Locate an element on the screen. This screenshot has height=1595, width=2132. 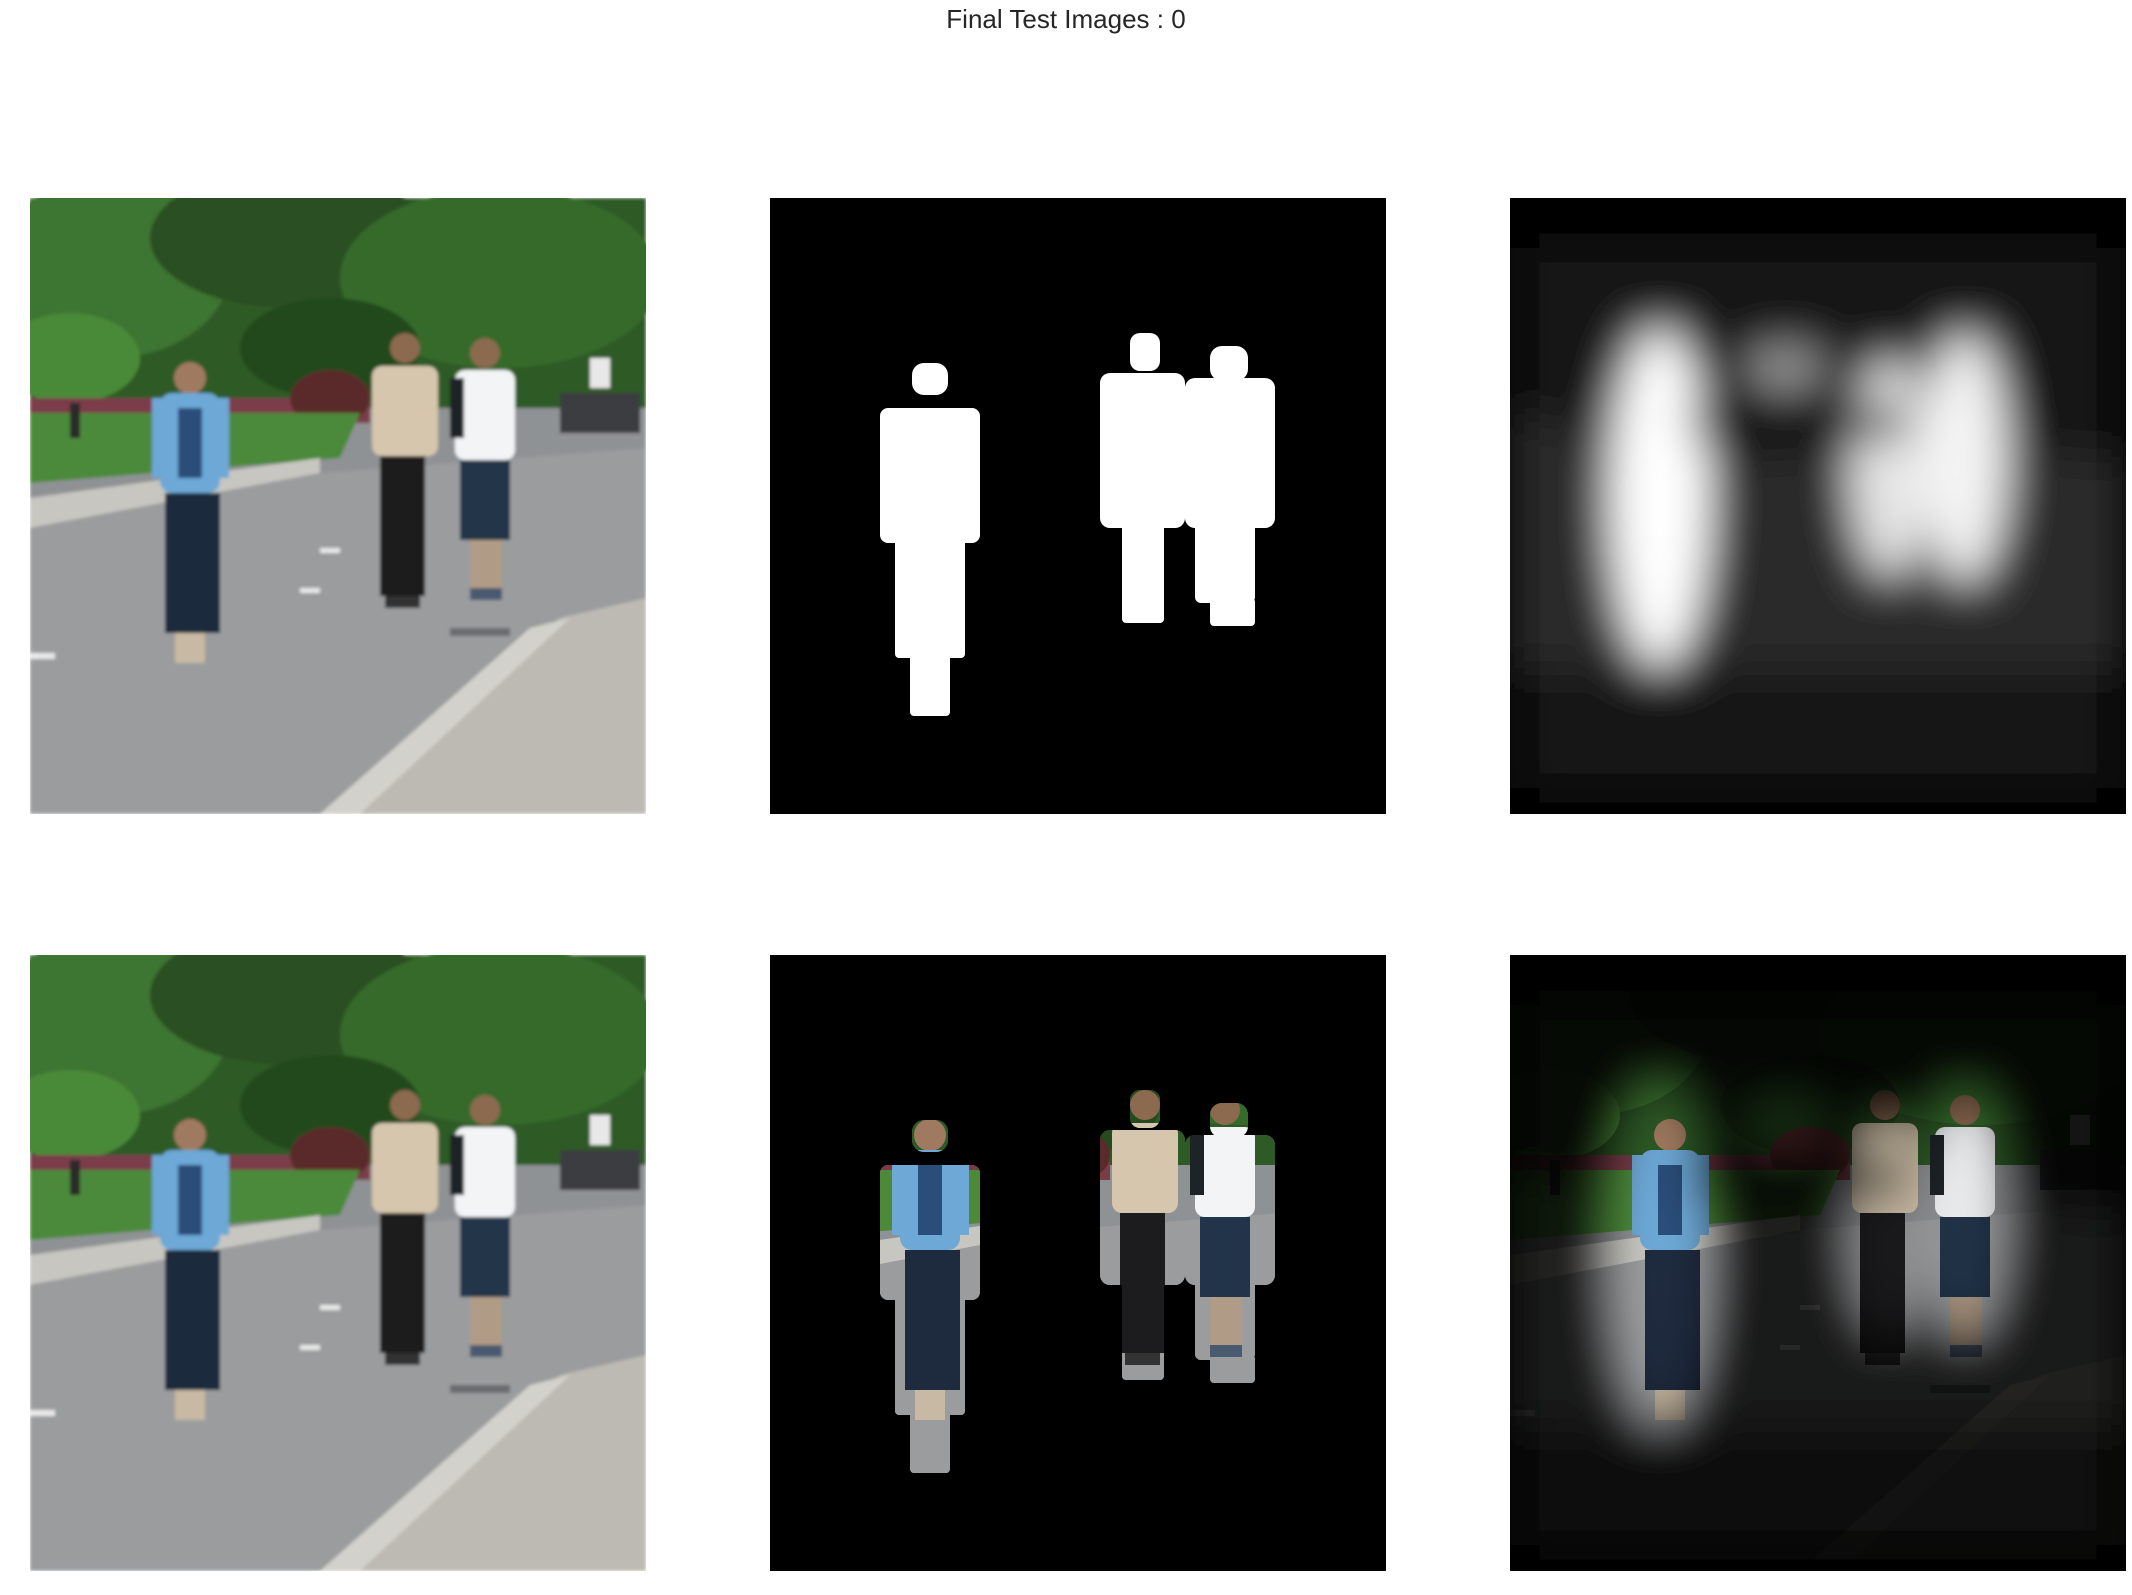
ground-truth-mask is located at coordinates (1078, 506).